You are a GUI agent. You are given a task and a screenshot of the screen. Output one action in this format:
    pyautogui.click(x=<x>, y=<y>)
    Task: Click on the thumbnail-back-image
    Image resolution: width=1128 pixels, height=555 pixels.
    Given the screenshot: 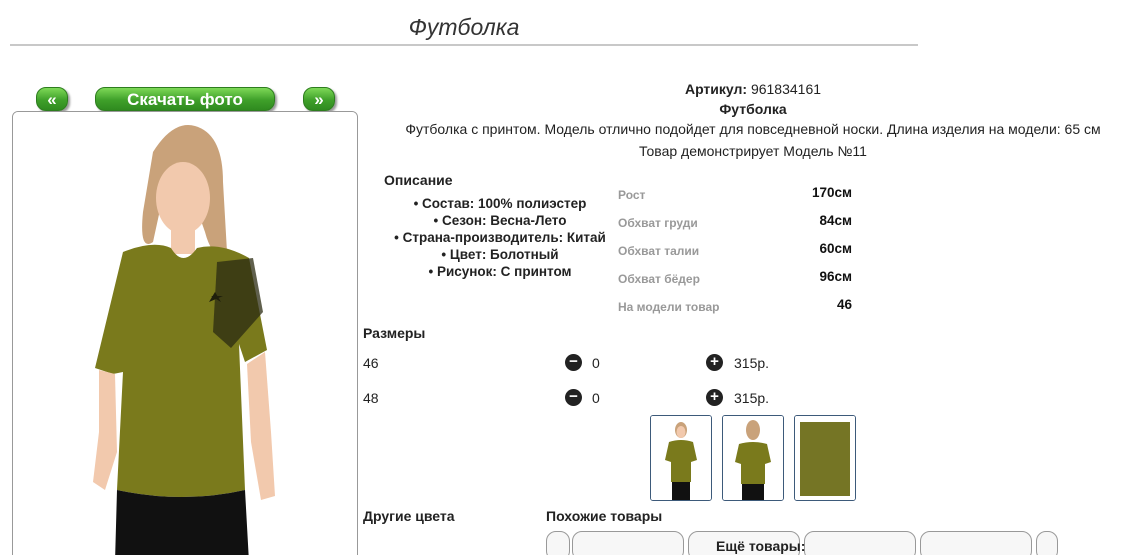 What is the action you would take?
    pyautogui.click(x=753, y=458)
    